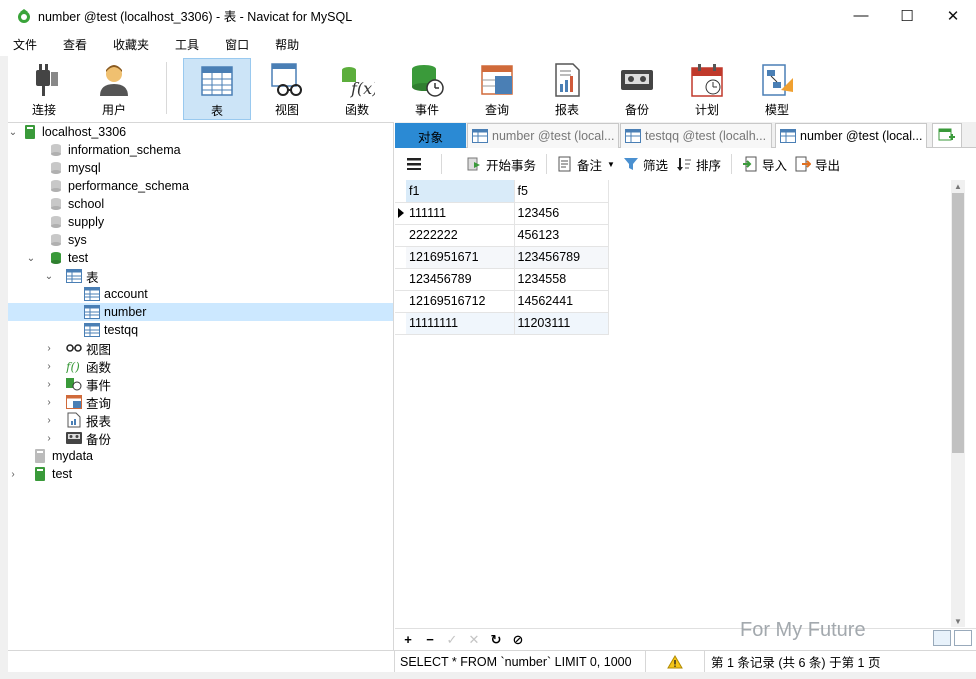  What do you see at coordinates (200, 456) in the screenshot?
I see `tree-item-mydata-connection: mydata` at bounding box center [200, 456].